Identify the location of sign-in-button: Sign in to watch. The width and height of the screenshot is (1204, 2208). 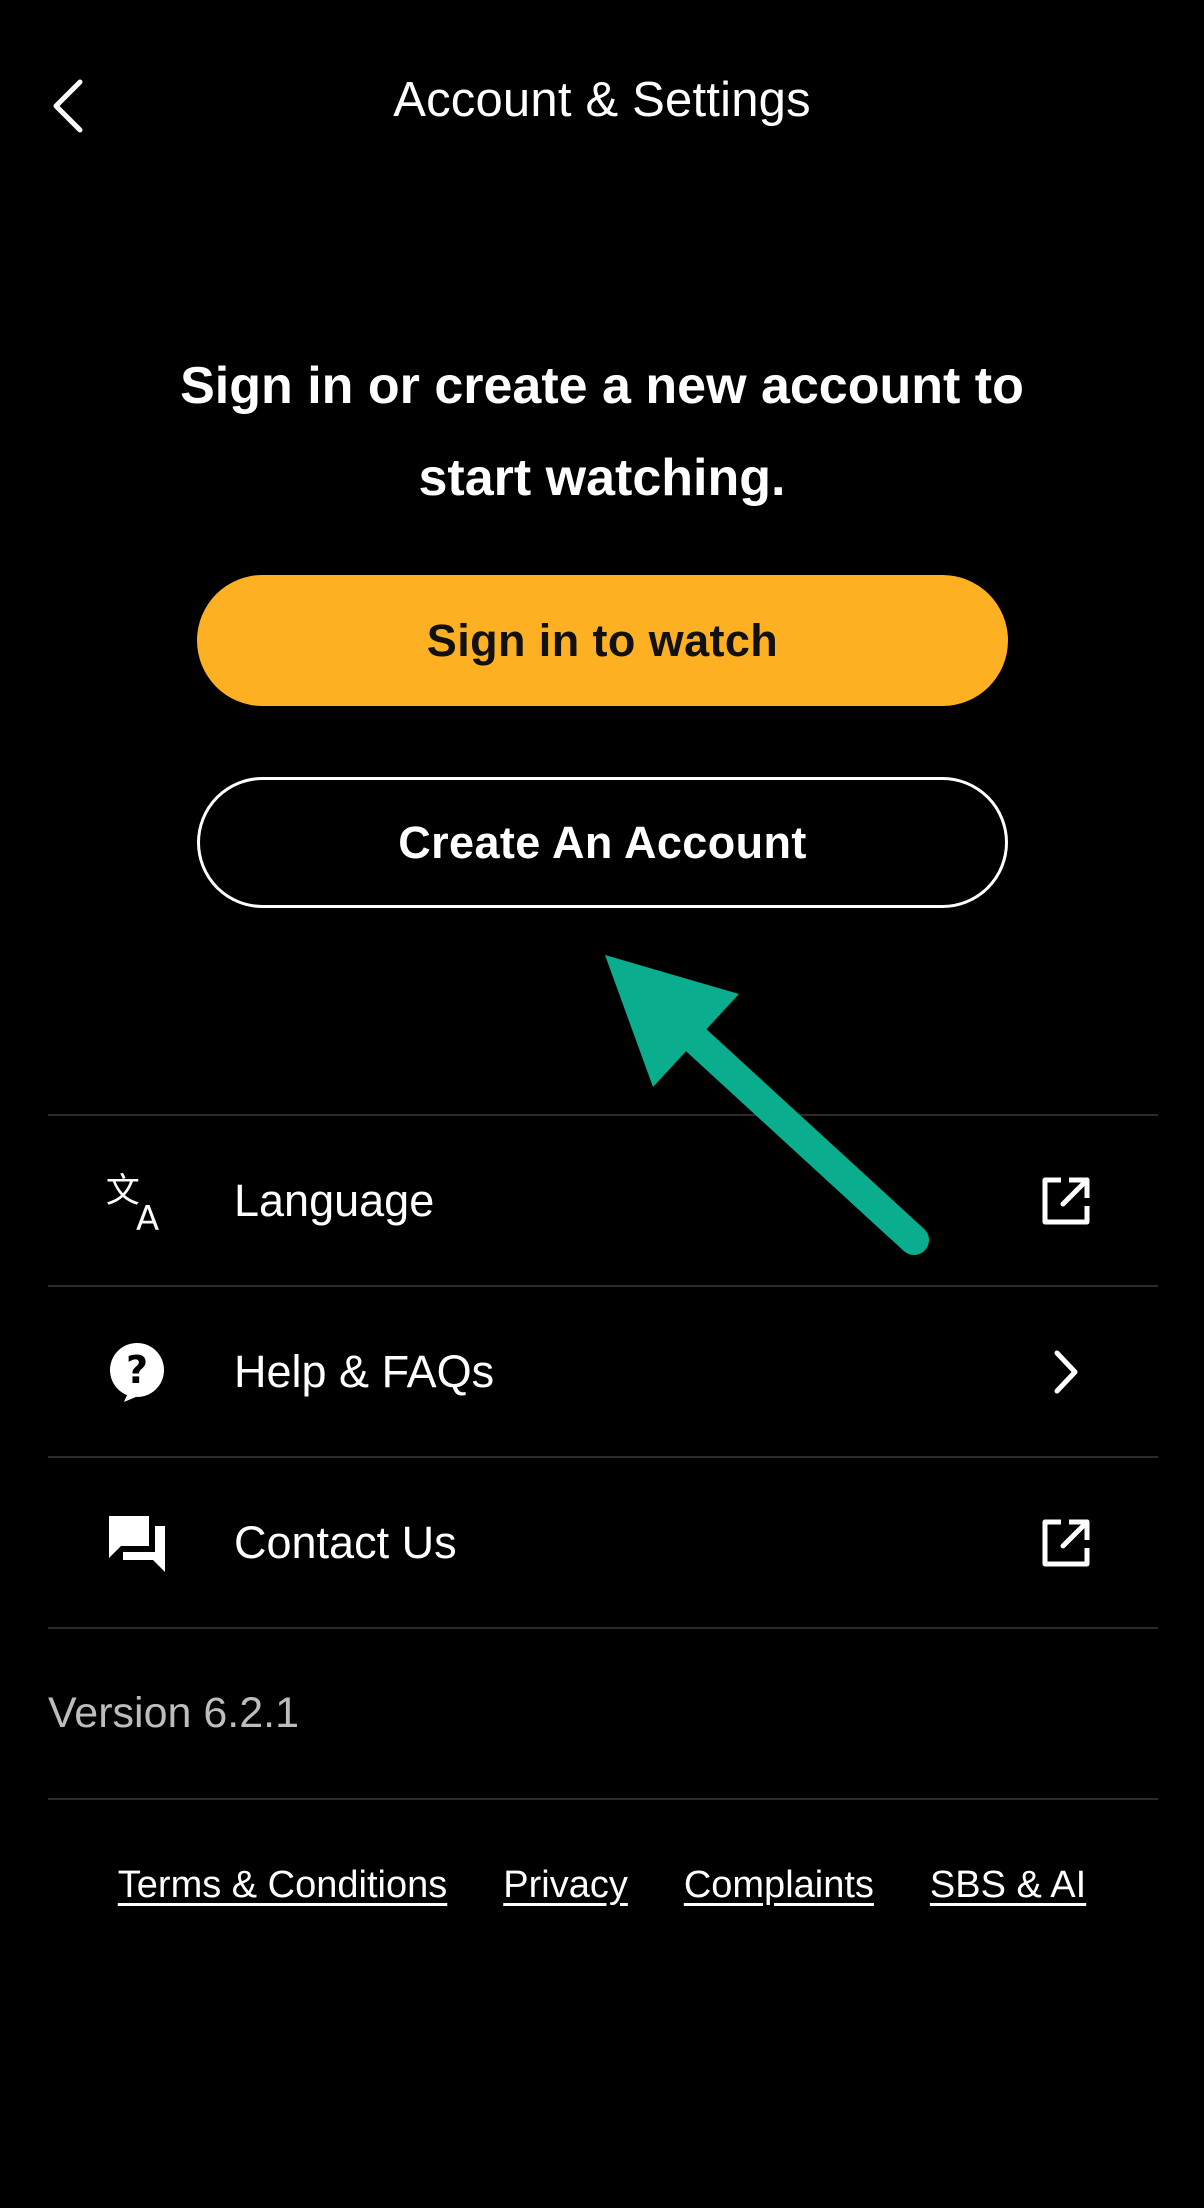
(602, 640).